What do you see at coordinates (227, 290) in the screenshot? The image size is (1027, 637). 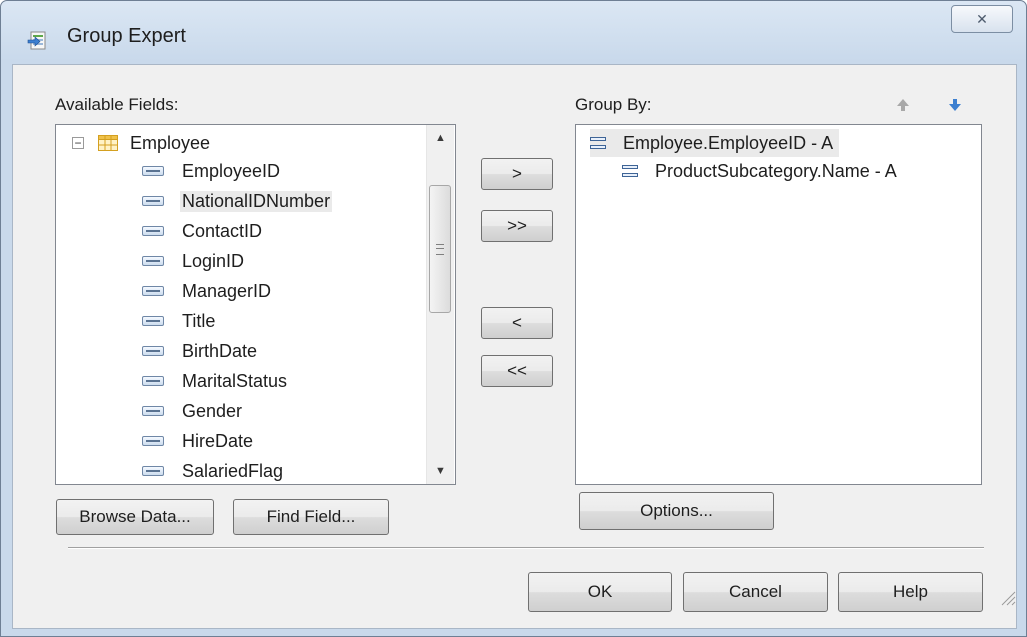 I see `field-label: ManagerID` at bounding box center [227, 290].